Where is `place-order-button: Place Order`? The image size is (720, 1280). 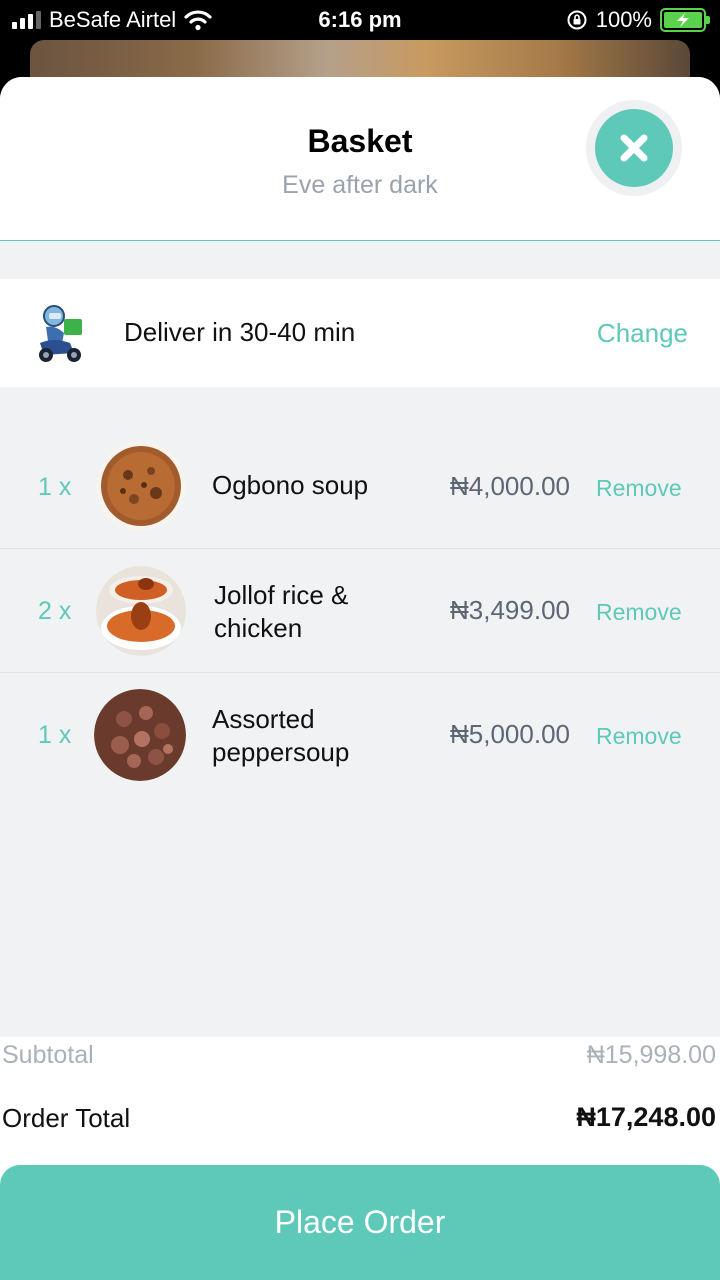
place-order-button: Place Order is located at coordinates (360, 1222).